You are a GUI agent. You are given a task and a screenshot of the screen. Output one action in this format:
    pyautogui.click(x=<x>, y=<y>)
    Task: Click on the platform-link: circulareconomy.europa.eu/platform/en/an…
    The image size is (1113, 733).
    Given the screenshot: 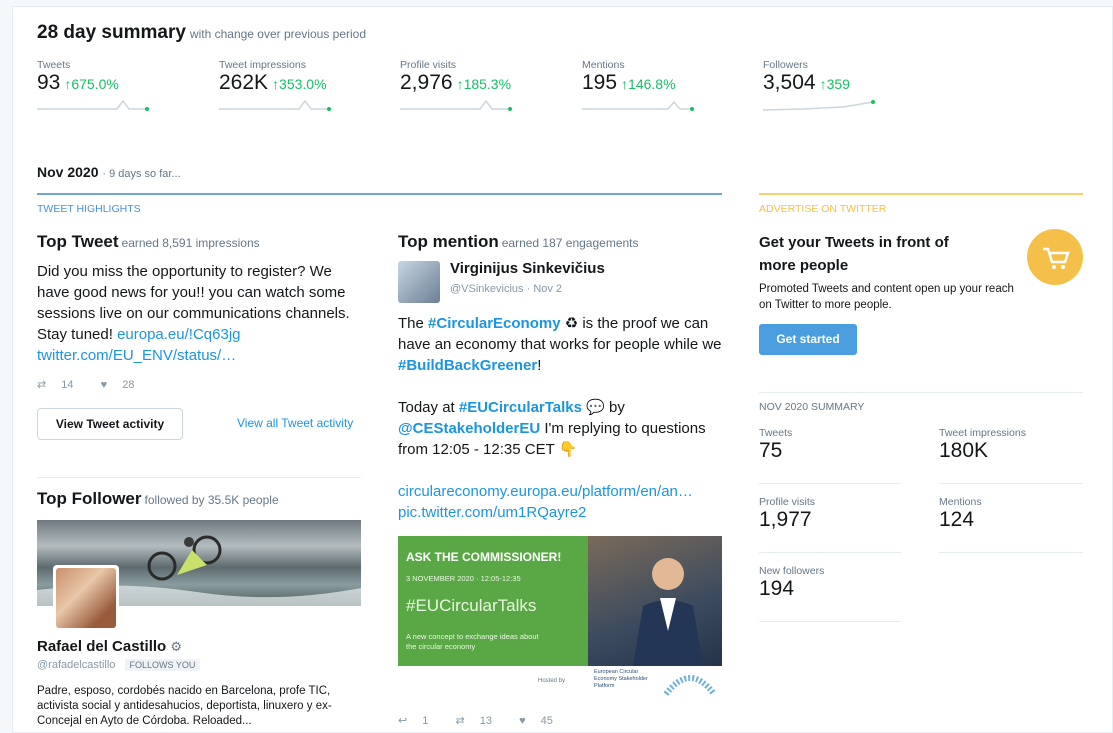 What is the action you would take?
    pyautogui.click(x=563, y=491)
    